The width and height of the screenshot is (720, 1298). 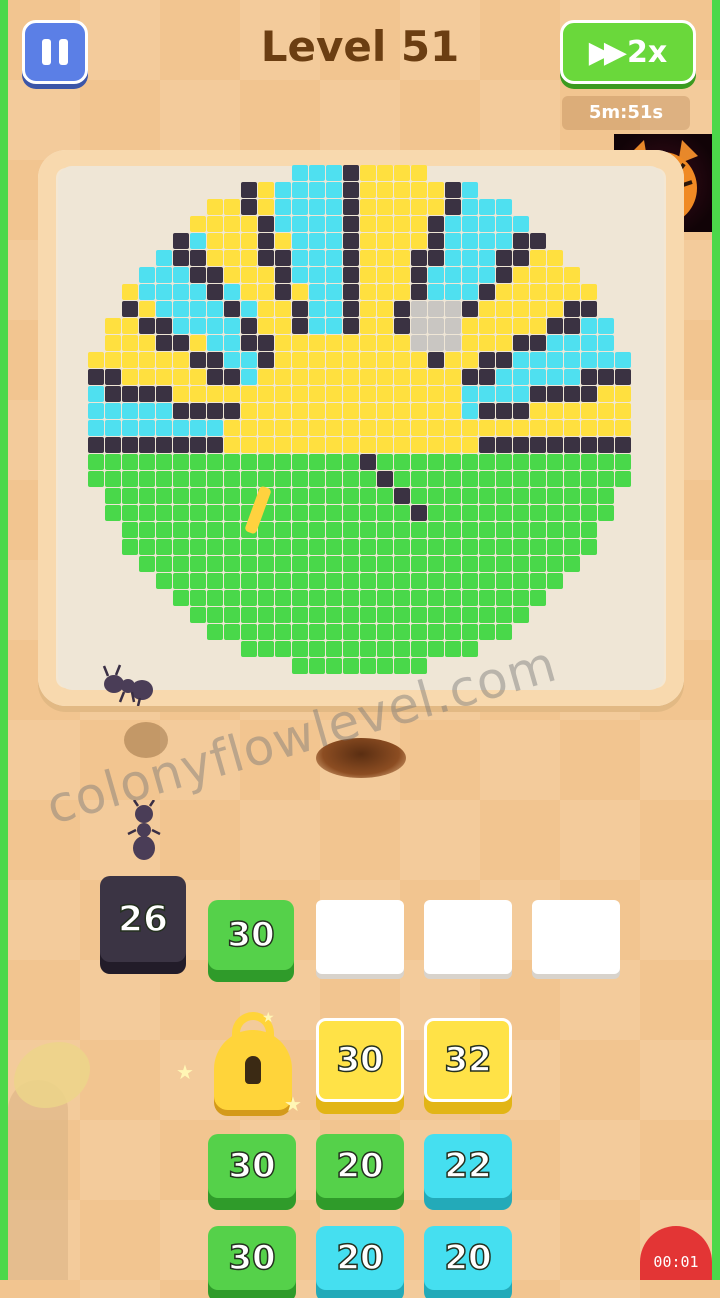 What do you see at coordinates (143, 919) in the screenshot?
I see `slot-tile-1: 26` at bounding box center [143, 919].